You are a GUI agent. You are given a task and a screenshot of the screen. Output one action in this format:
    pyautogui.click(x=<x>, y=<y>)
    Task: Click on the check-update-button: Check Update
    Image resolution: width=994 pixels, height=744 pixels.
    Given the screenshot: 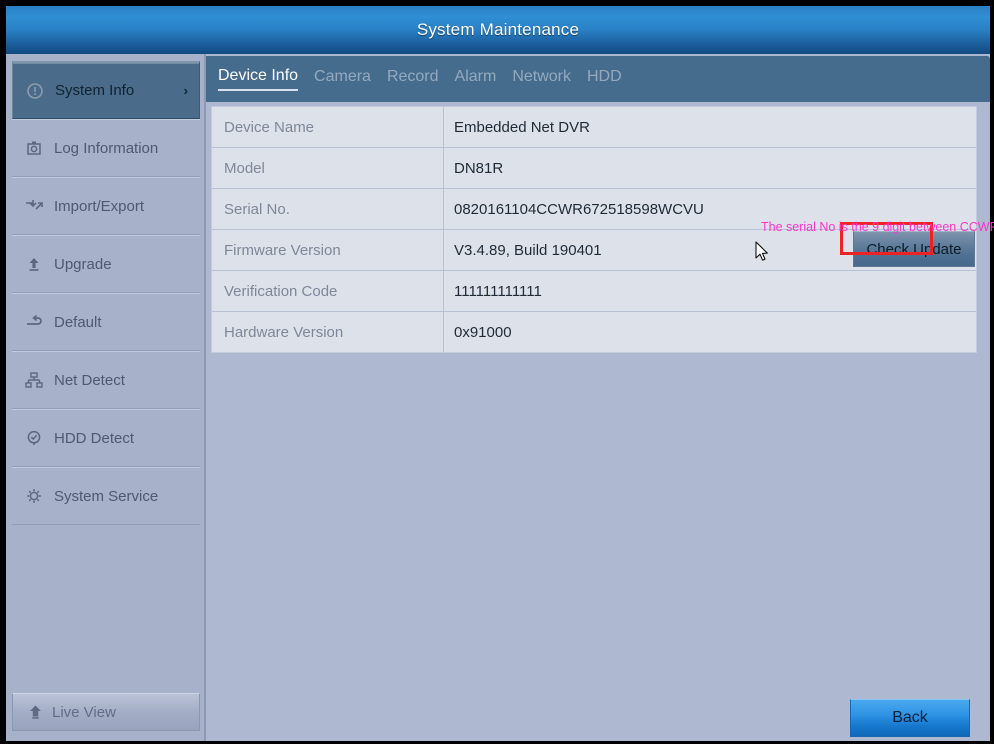 What is the action you would take?
    pyautogui.click(x=914, y=249)
    